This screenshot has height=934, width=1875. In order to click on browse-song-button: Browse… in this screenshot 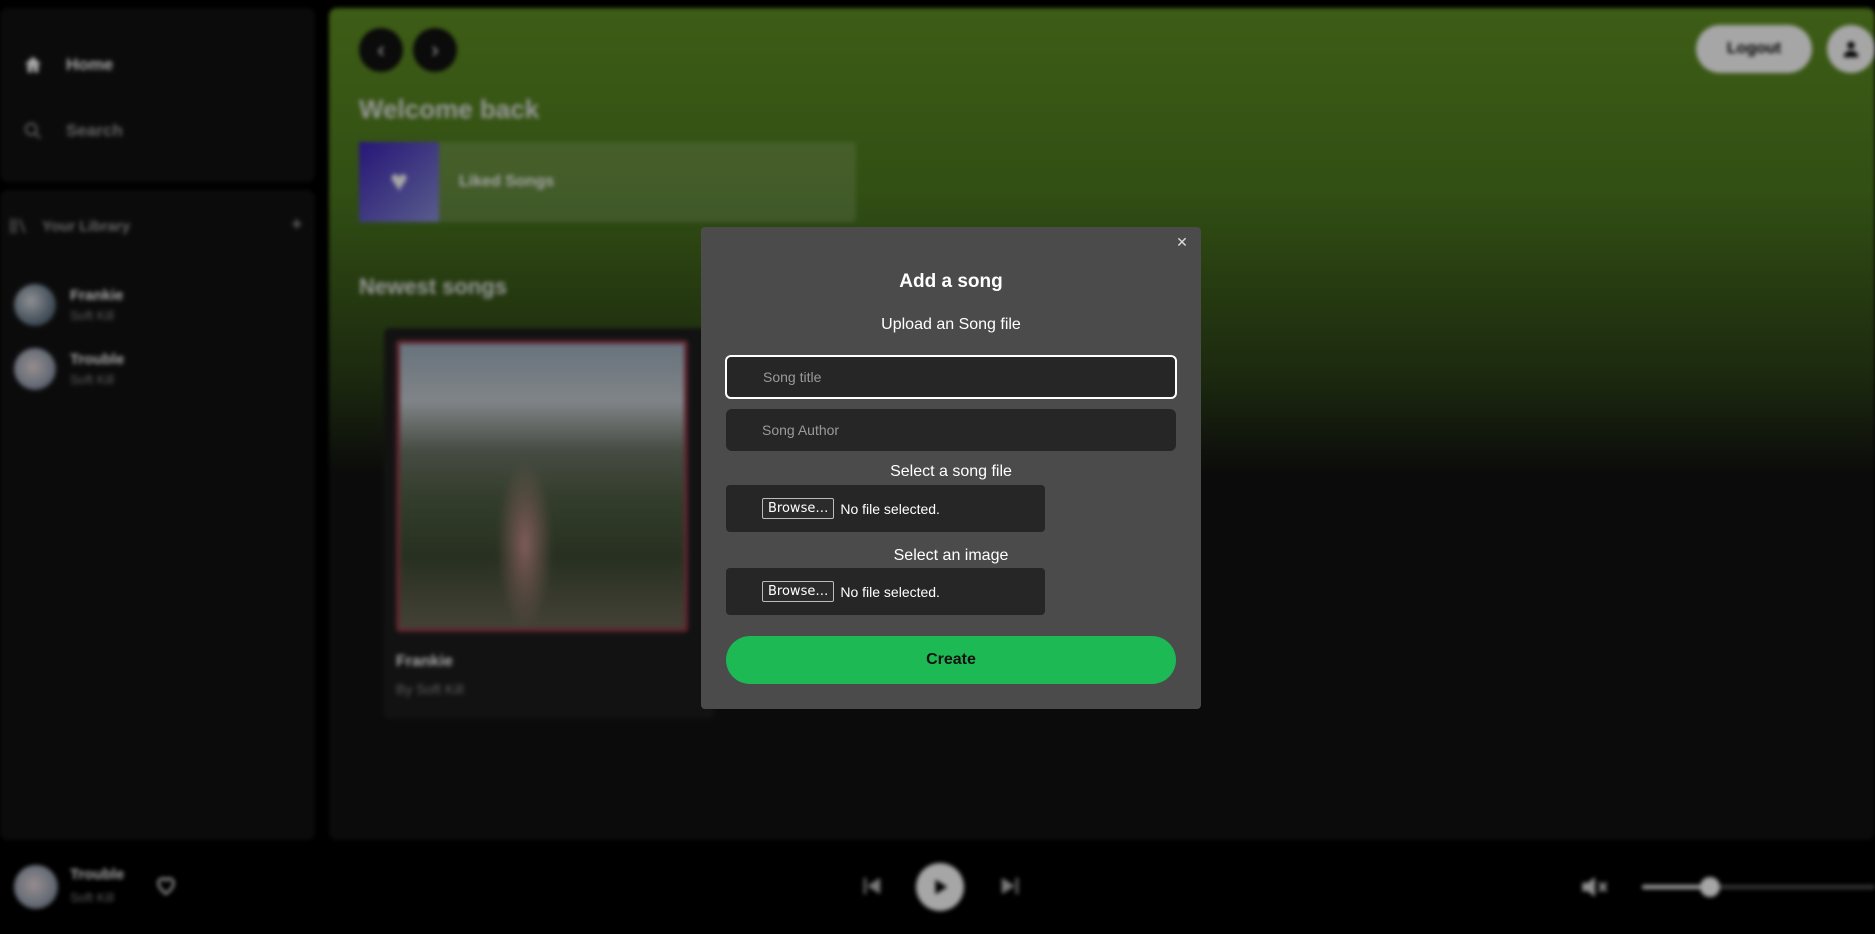, I will do `click(798, 508)`.